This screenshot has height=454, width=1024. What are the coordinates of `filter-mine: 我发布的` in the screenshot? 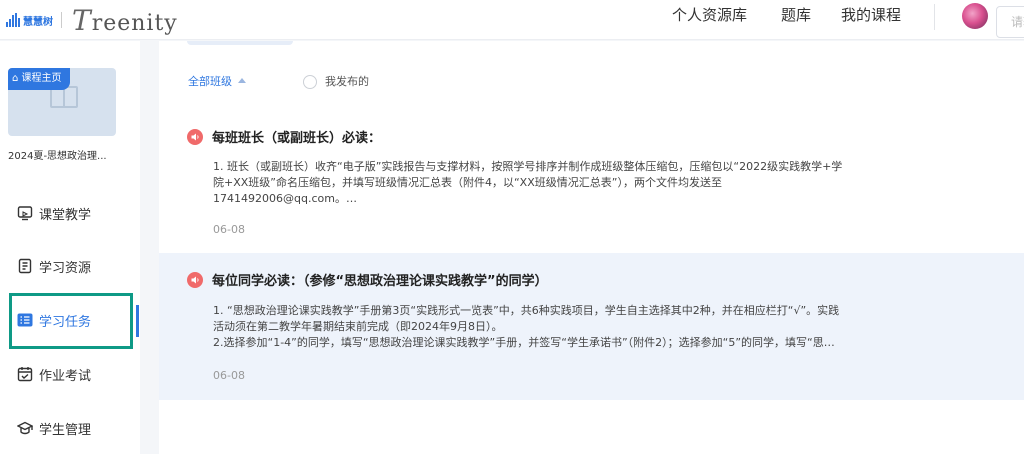 It's located at (336, 82).